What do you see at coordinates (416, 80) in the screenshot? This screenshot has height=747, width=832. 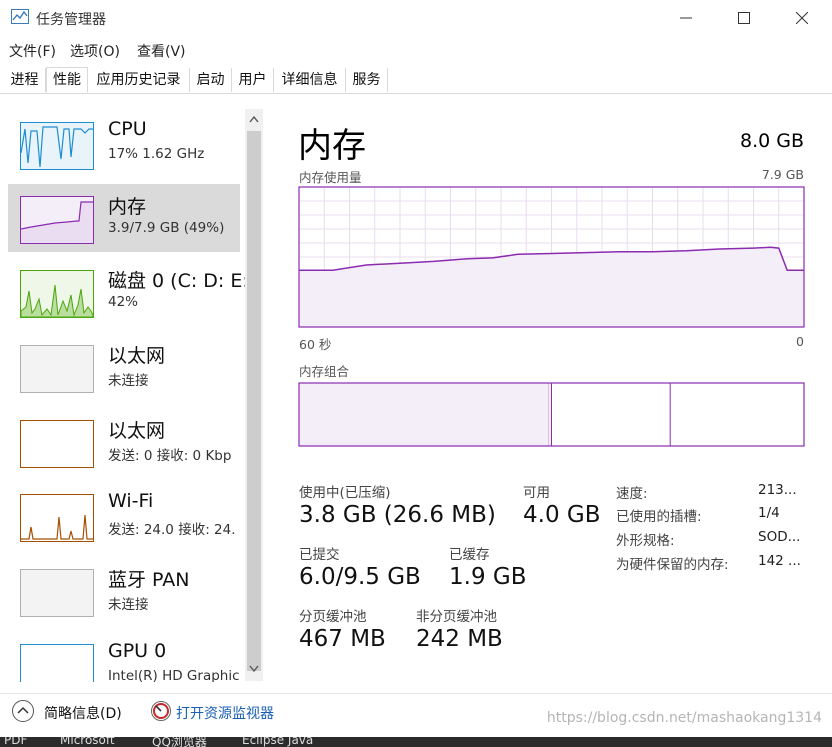 I see `tab-bar: 进程 性能 应用历史记录 启动 用户 详细信息 服务` at bounding box center [416, 80].